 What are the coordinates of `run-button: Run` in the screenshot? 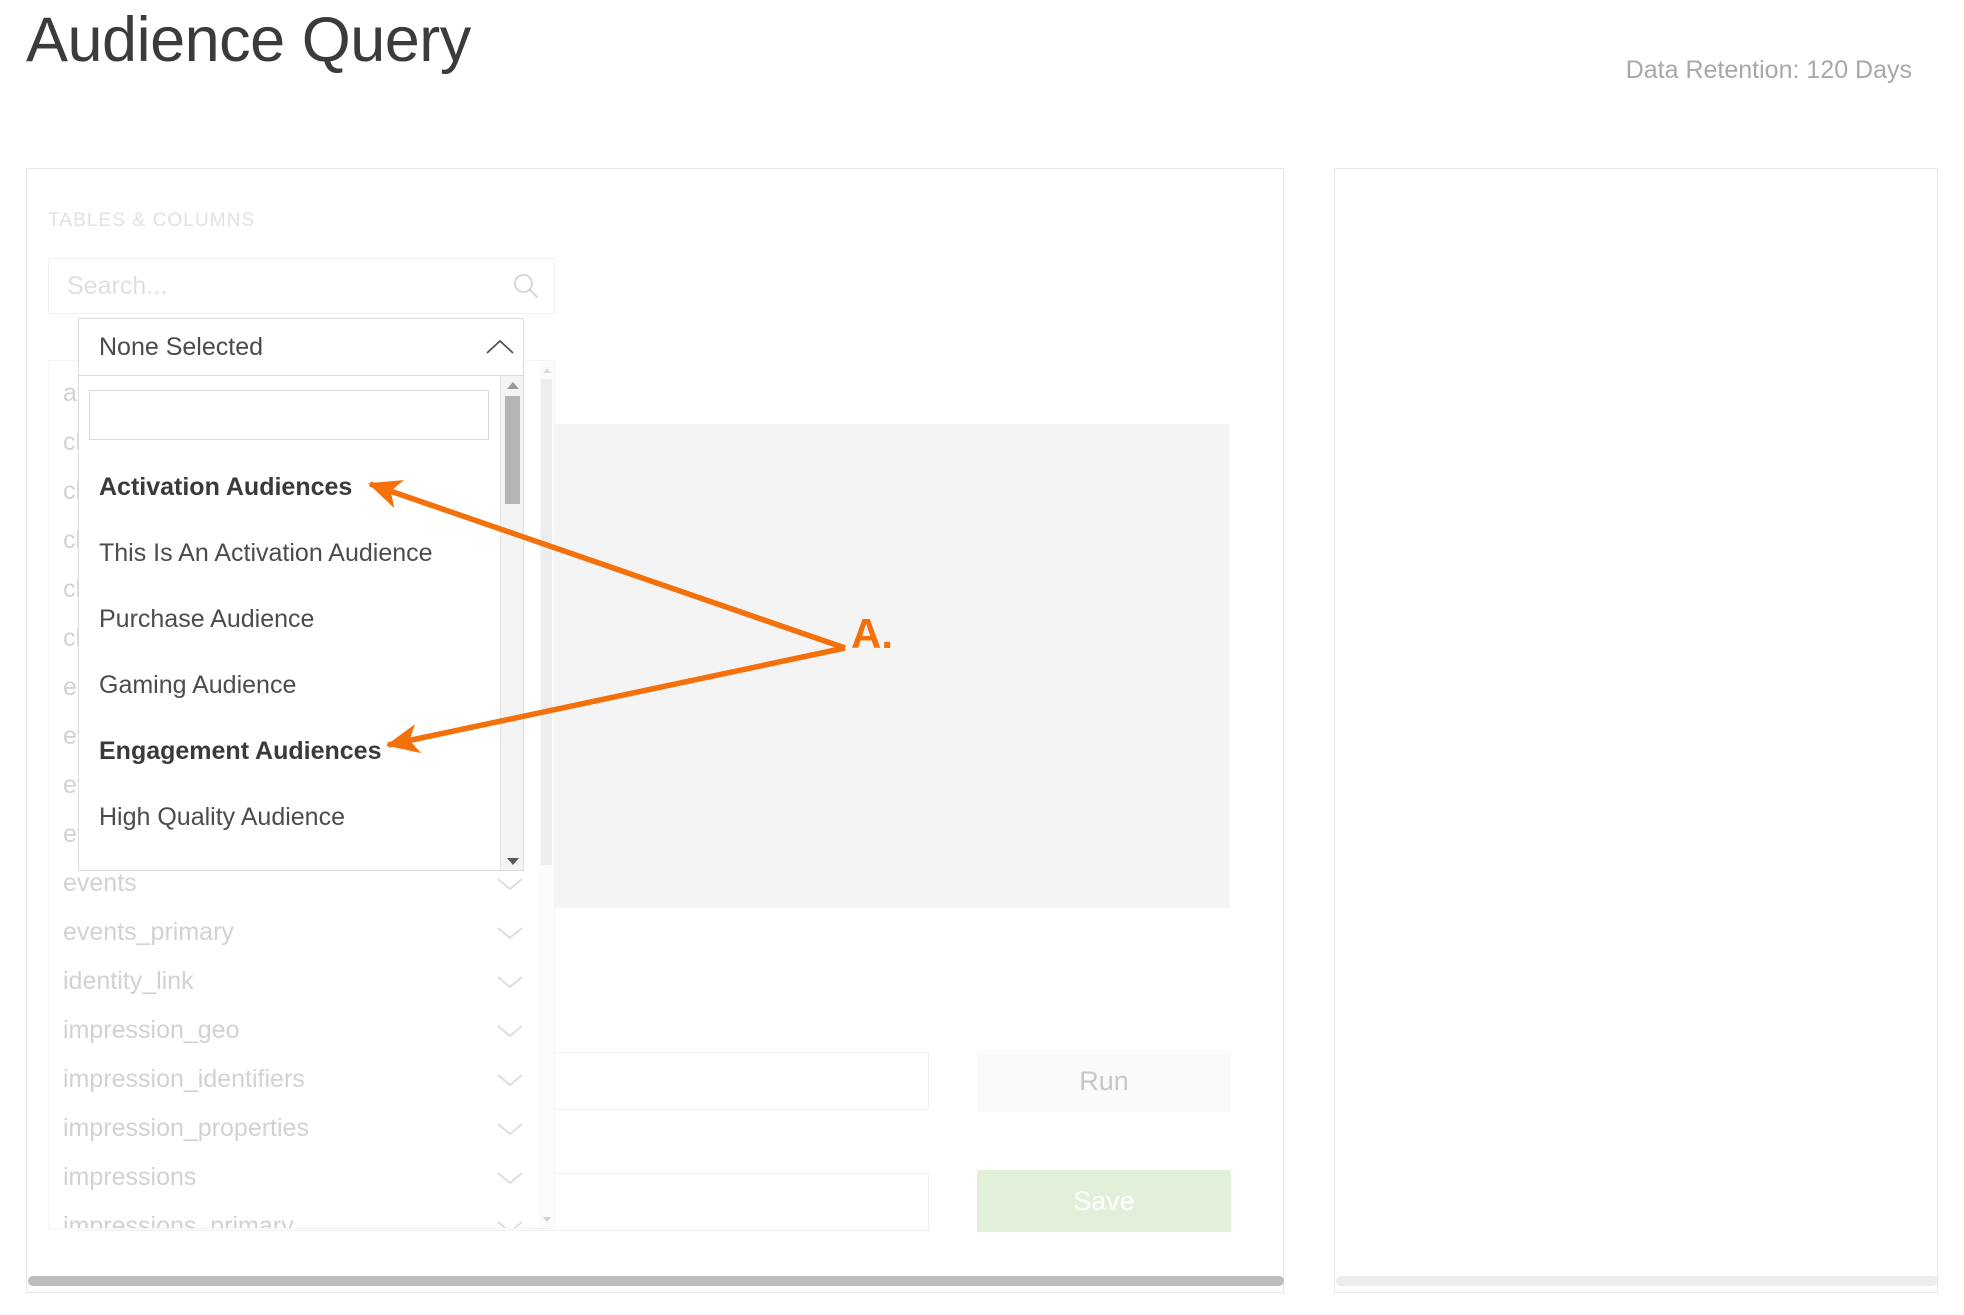 It's located at (1104, 1081).